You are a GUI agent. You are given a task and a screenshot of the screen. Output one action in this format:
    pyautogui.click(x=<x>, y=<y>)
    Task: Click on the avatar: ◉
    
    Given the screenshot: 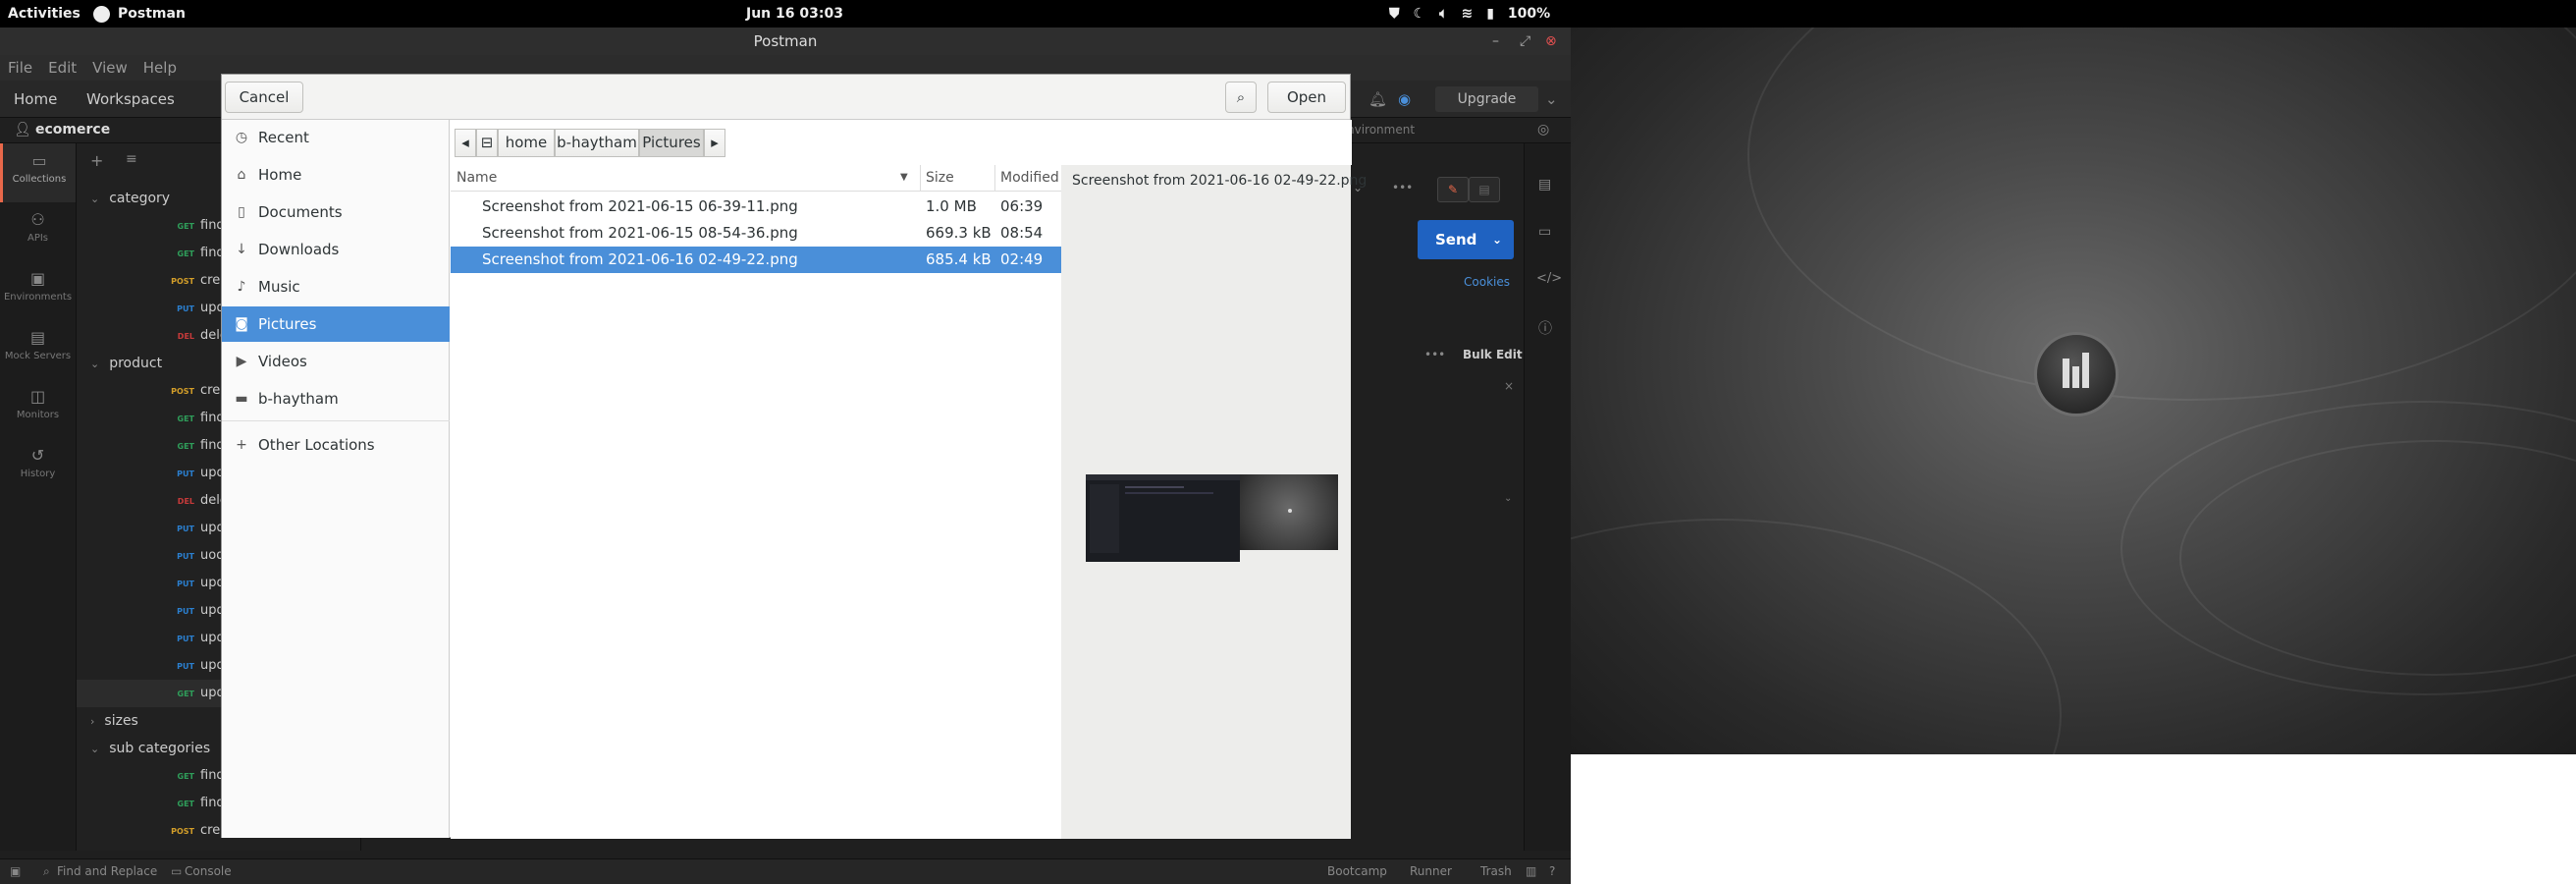 What is the action you would take?
    pyautogui.click(x=1404, y=99)
    